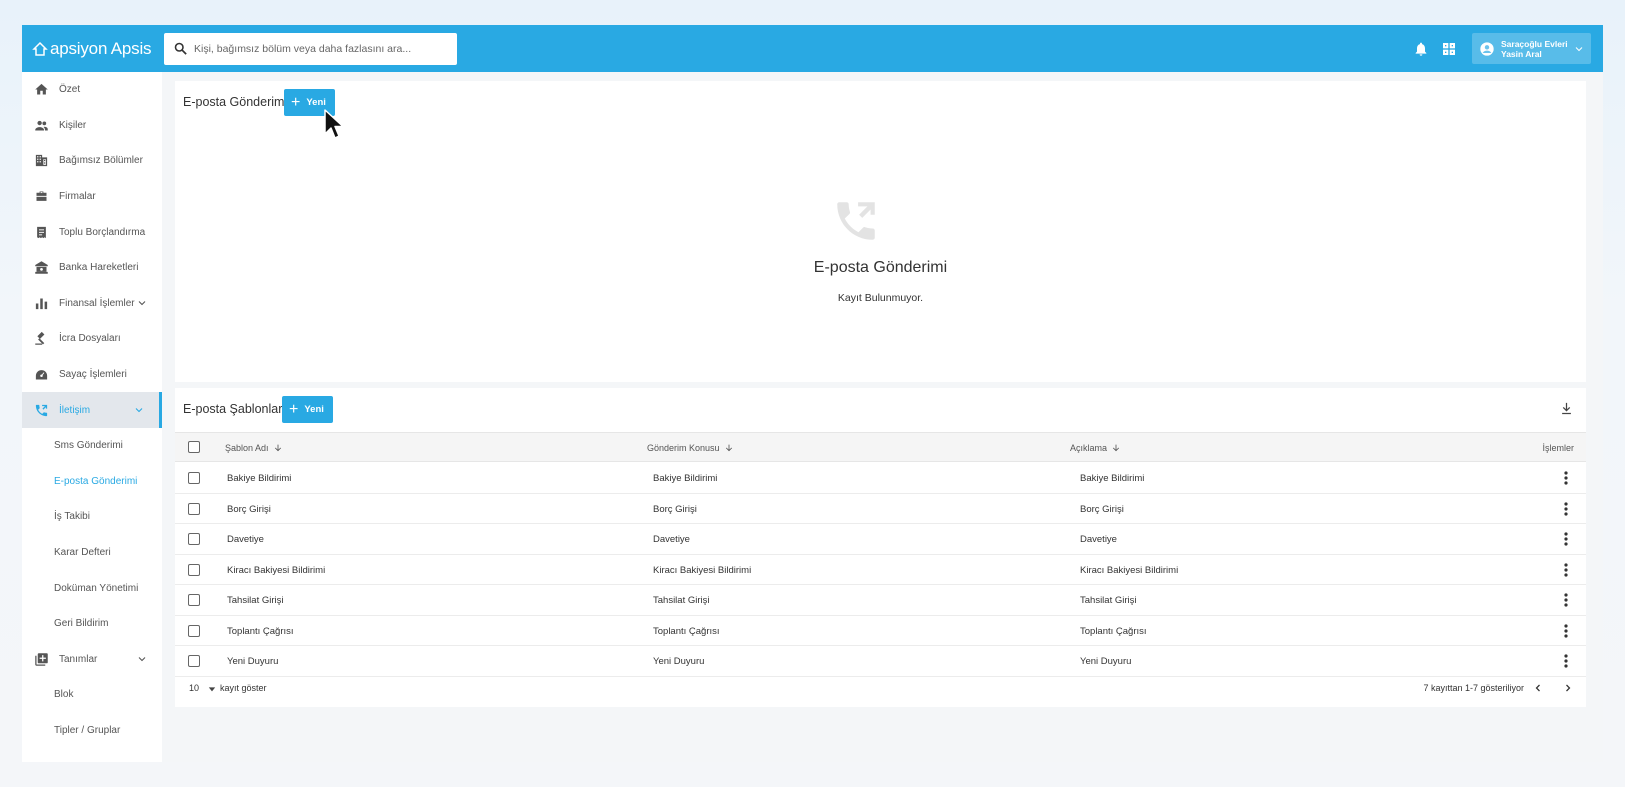 The width and height of the screenshot is (1625, 787). Describe the element at coordinates (92, 624) in the screenshot. I see `sidebar-subitem-geri-bildirim: Geri Bildirim` at that location.